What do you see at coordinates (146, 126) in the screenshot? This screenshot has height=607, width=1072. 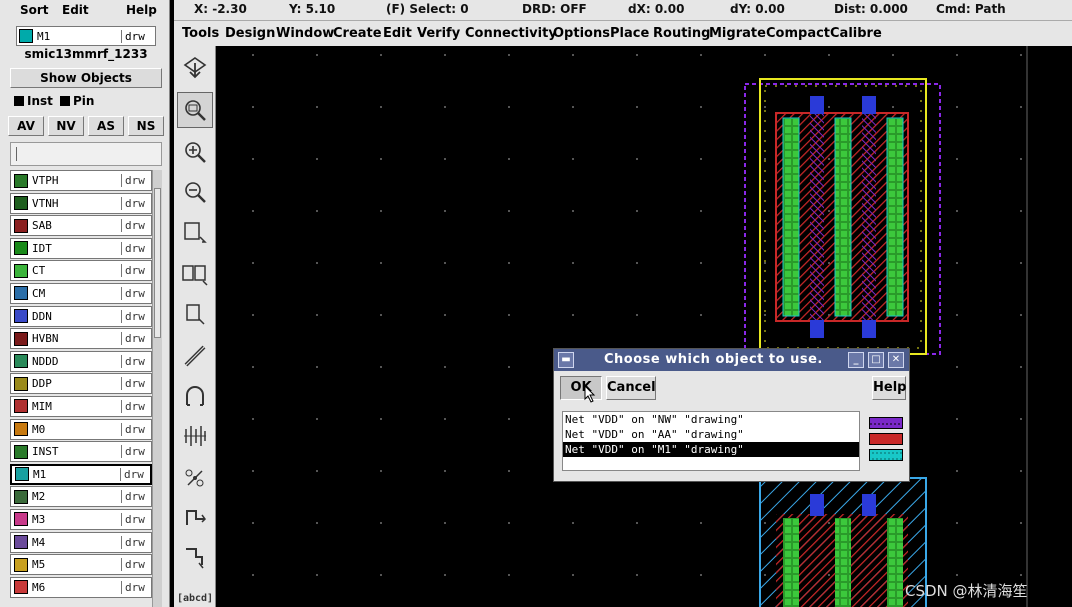 I see `ns-button: NS` at bounding box center [146, 126].